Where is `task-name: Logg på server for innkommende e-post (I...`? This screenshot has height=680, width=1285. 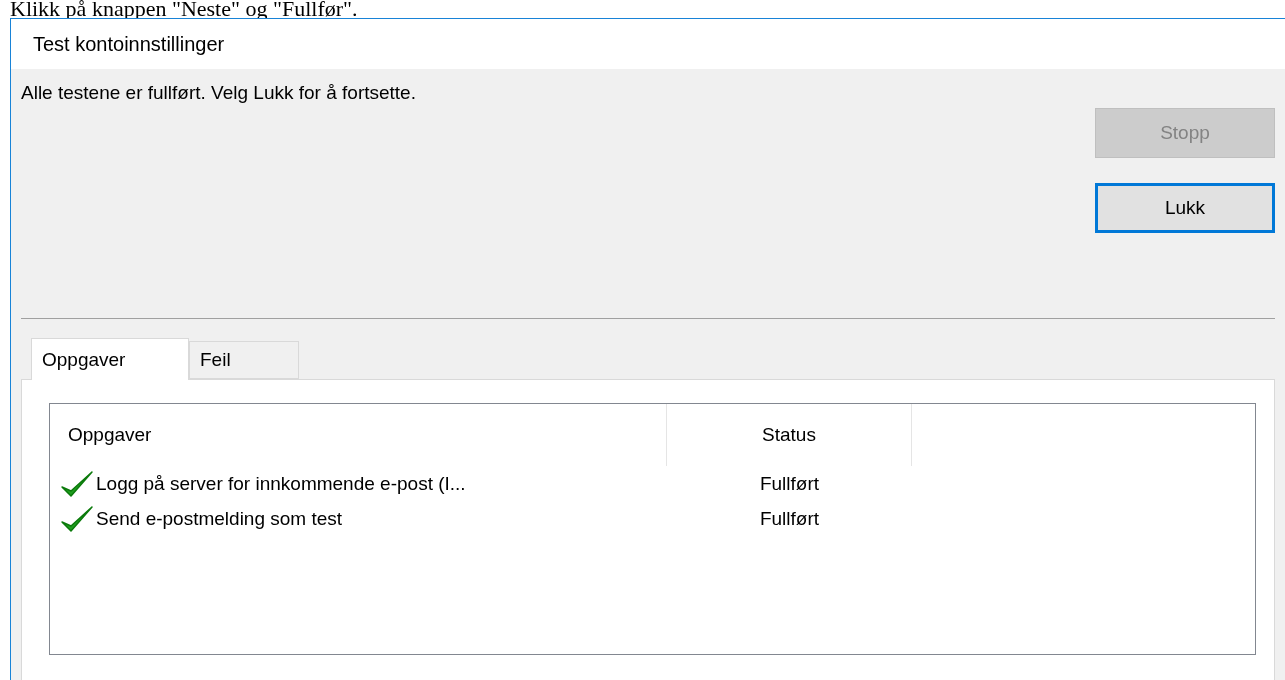 task-name: Logg på server for innkommende e-post (I... is located at coordinates (281, 483).